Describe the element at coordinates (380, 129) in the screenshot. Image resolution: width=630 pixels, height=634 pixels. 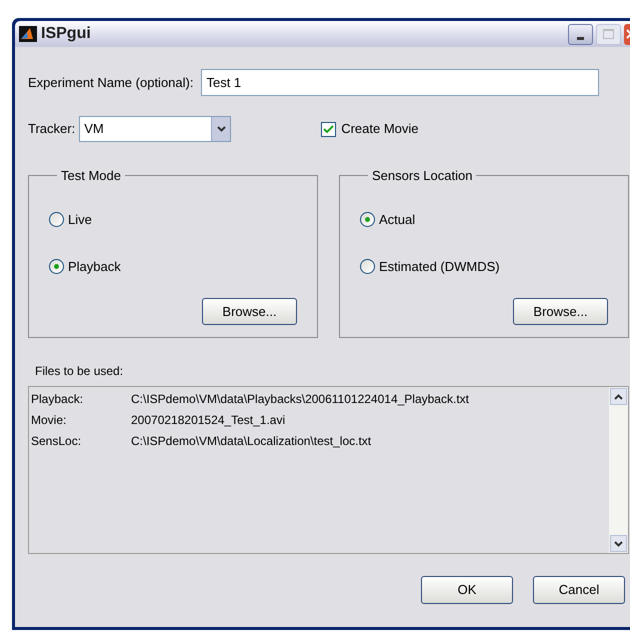
I see `checkbox-label: Create Movie` at that location.